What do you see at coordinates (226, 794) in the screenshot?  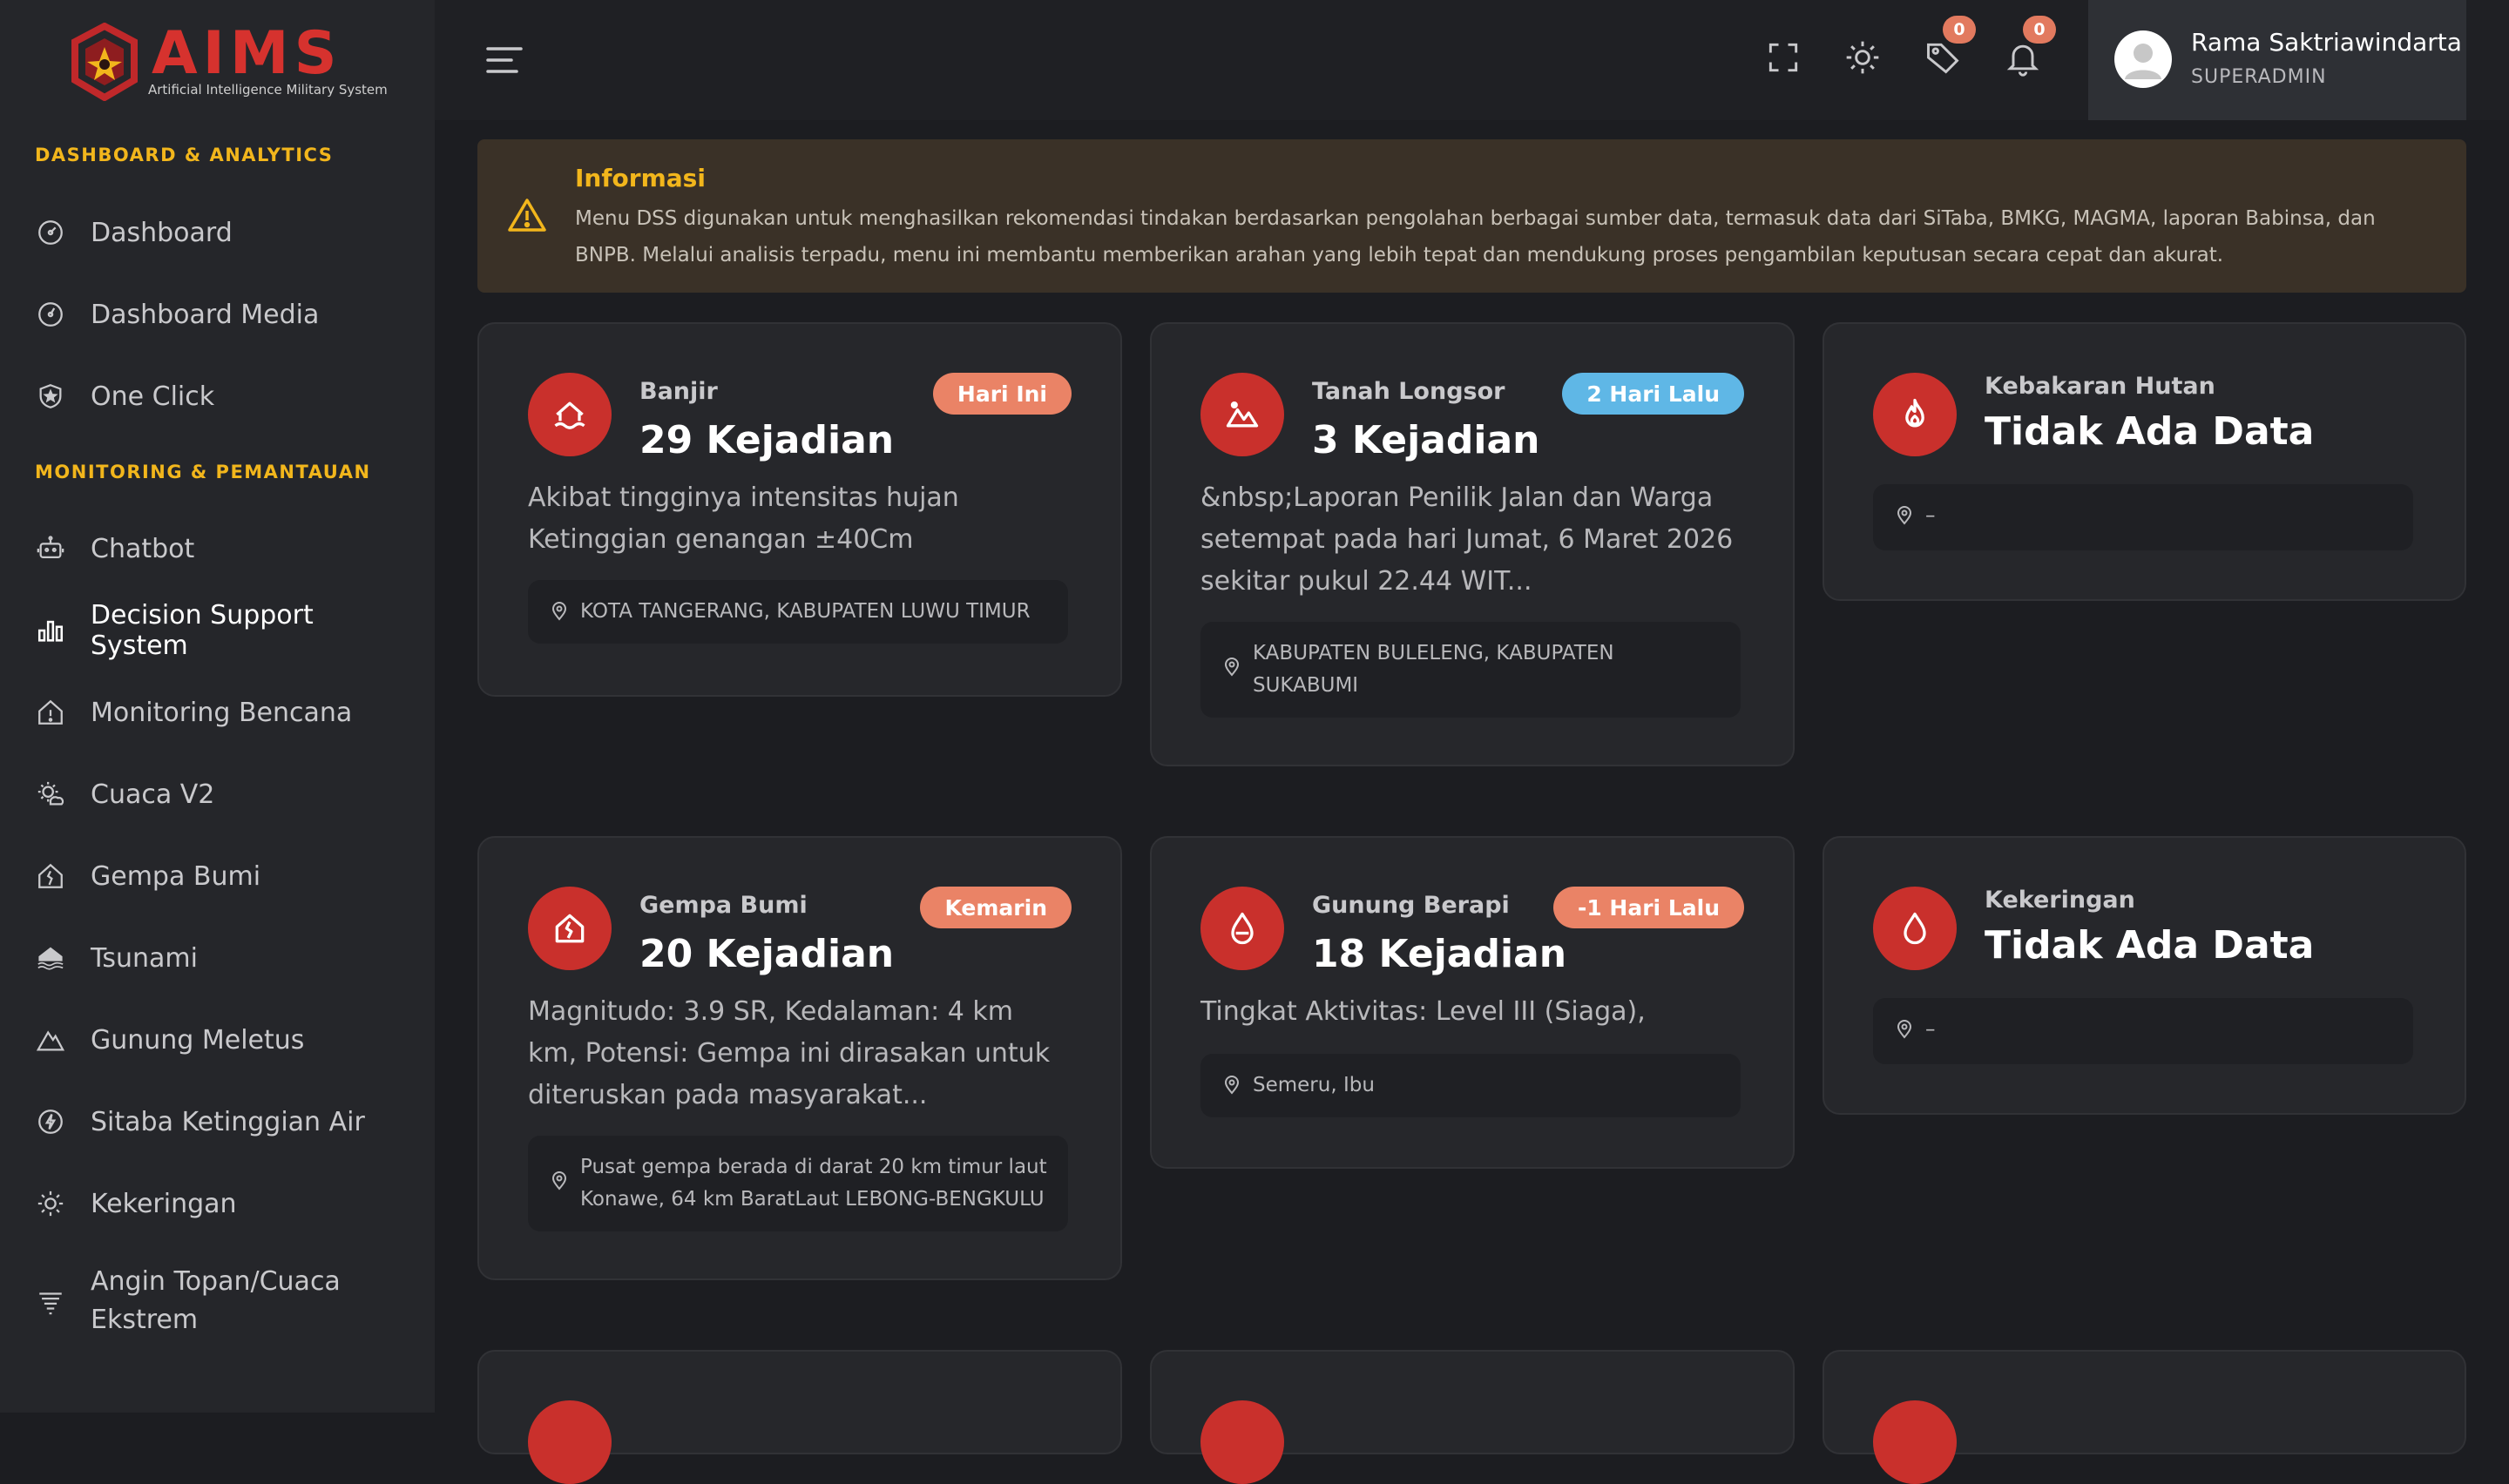 I see `sidebar-item-cuaca-v2: Cuaca V2` at bounding box center [226, 794].